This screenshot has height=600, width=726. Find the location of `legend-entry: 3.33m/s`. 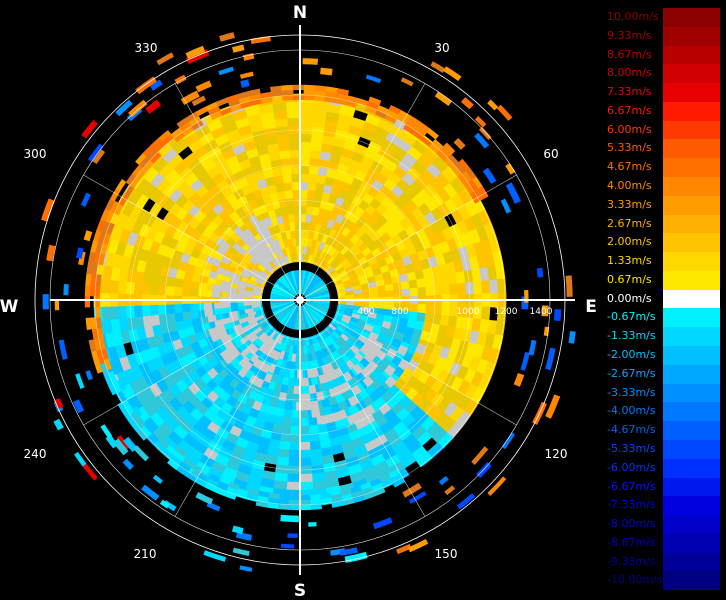

legend-entry: 3.33m/s is located at coordinates (662, 205).